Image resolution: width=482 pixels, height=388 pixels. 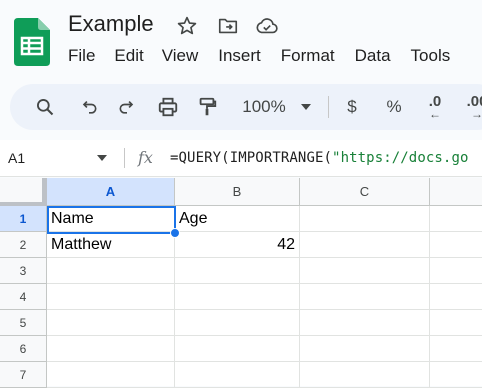 I want to click on dropdown-arrow-icon, so click(x=306, y=107).